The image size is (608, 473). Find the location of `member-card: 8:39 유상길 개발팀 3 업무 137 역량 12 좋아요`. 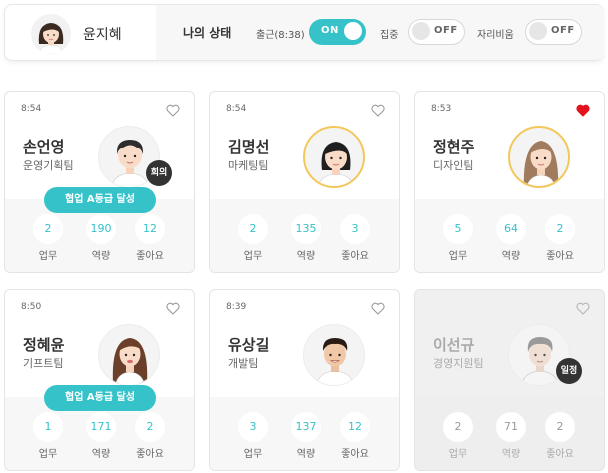

member-card: 8:39 유상길 개발팀 3 업무 137 역량 12 좋아요 is located at coordinates (304, 380).